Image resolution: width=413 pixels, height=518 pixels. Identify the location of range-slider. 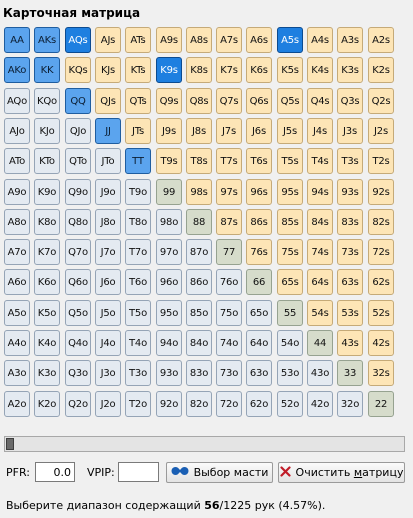
(204, 444).